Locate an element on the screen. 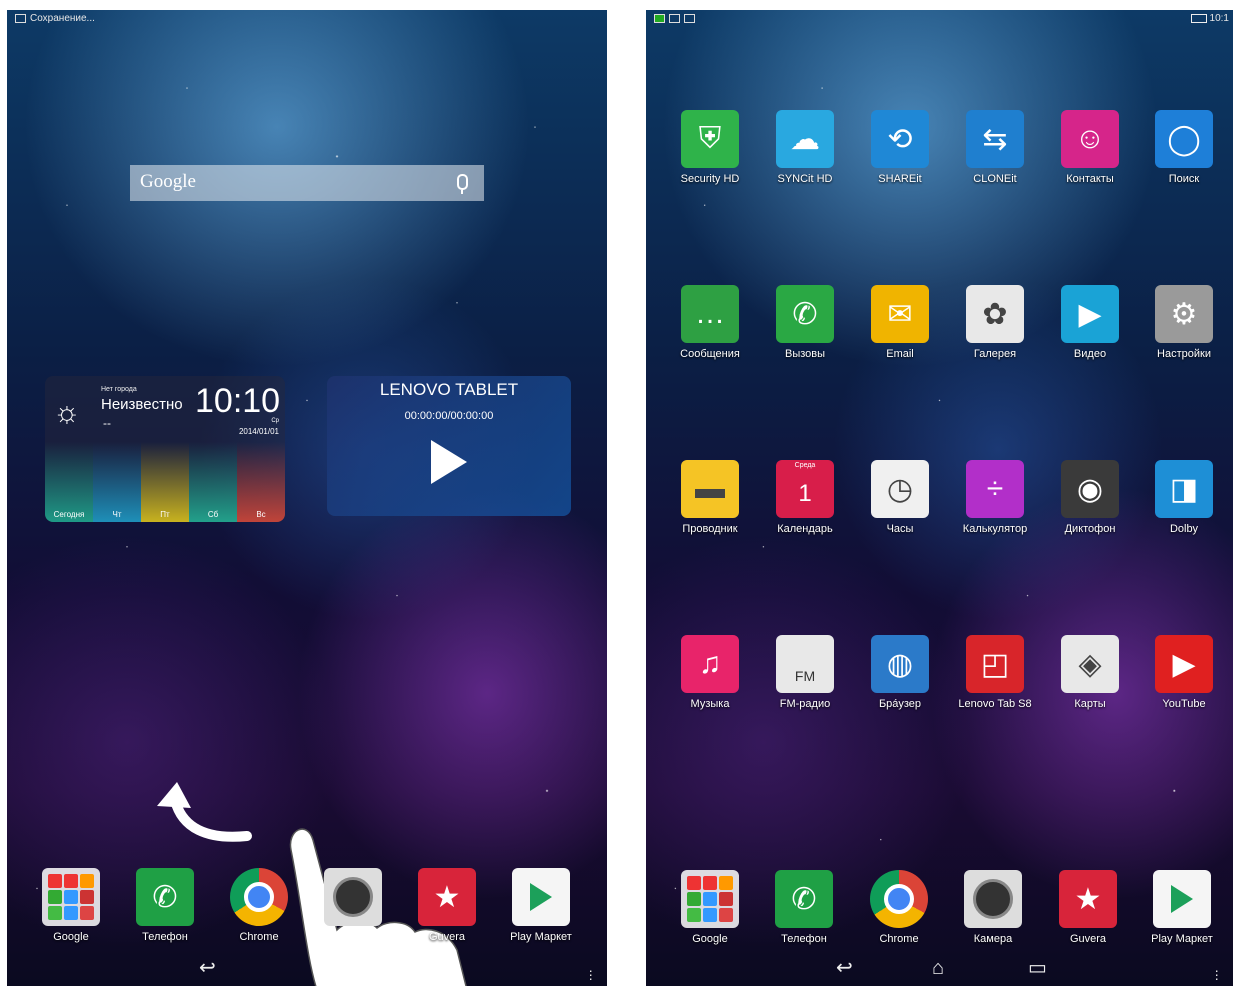 The width and height of the screenshot is (1233, 986). forecast-day: Пт is located at coordinates (165, 482).